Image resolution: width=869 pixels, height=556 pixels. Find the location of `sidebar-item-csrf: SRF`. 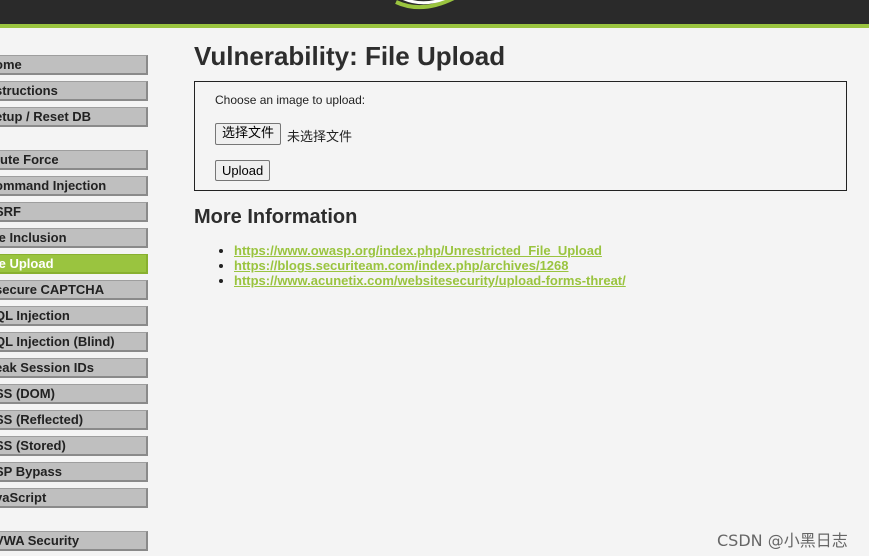

sidebar-item-csrf: SRF is located at coordinates (74, 212).